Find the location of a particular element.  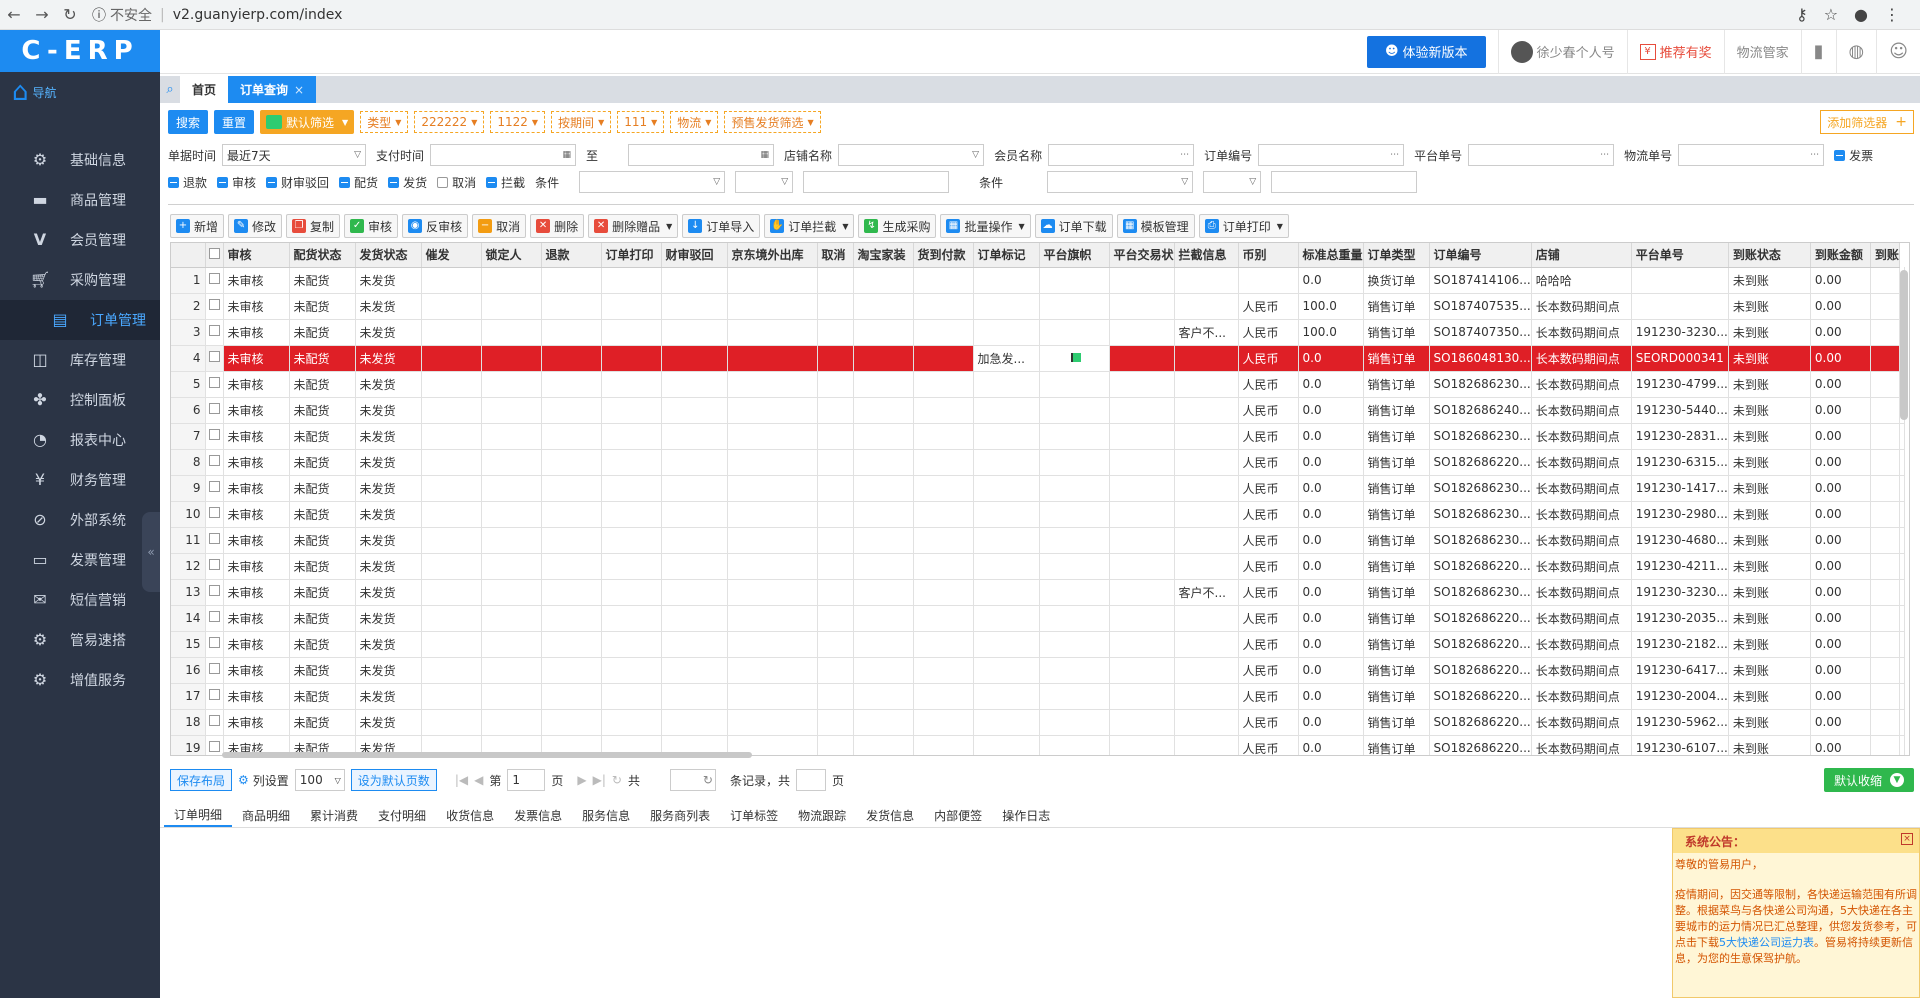

column-header: 平台旗帜 is located at coordinates (1074, 255).